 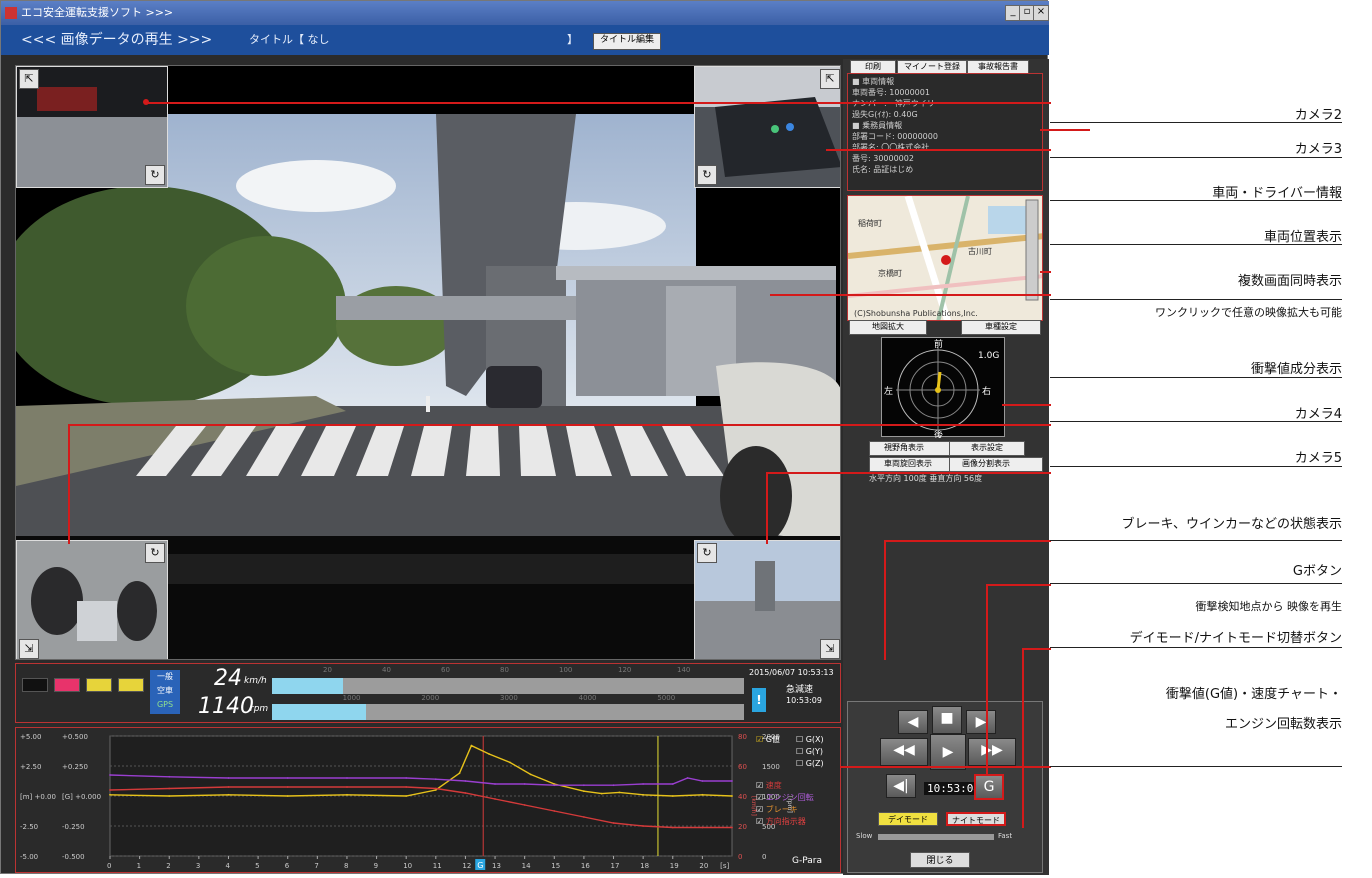 I want to click on chart-x-tick-label: 1, so click(x=139, y=866).